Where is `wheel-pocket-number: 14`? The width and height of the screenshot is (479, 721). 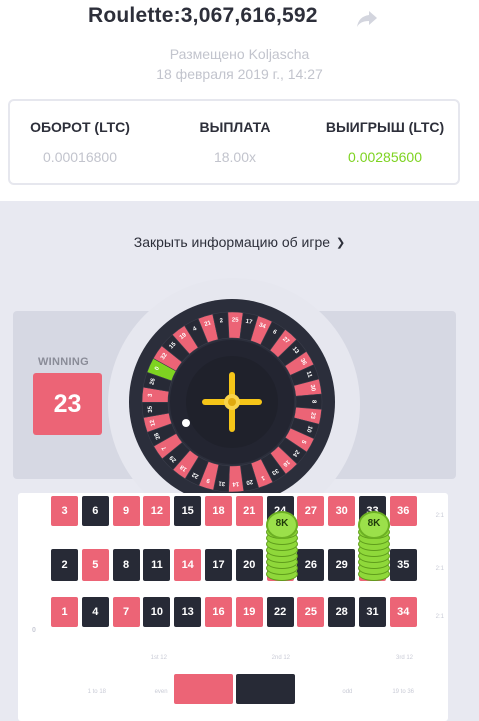 wheel-pocket-number: 14 is located at coordinates (236, 483).